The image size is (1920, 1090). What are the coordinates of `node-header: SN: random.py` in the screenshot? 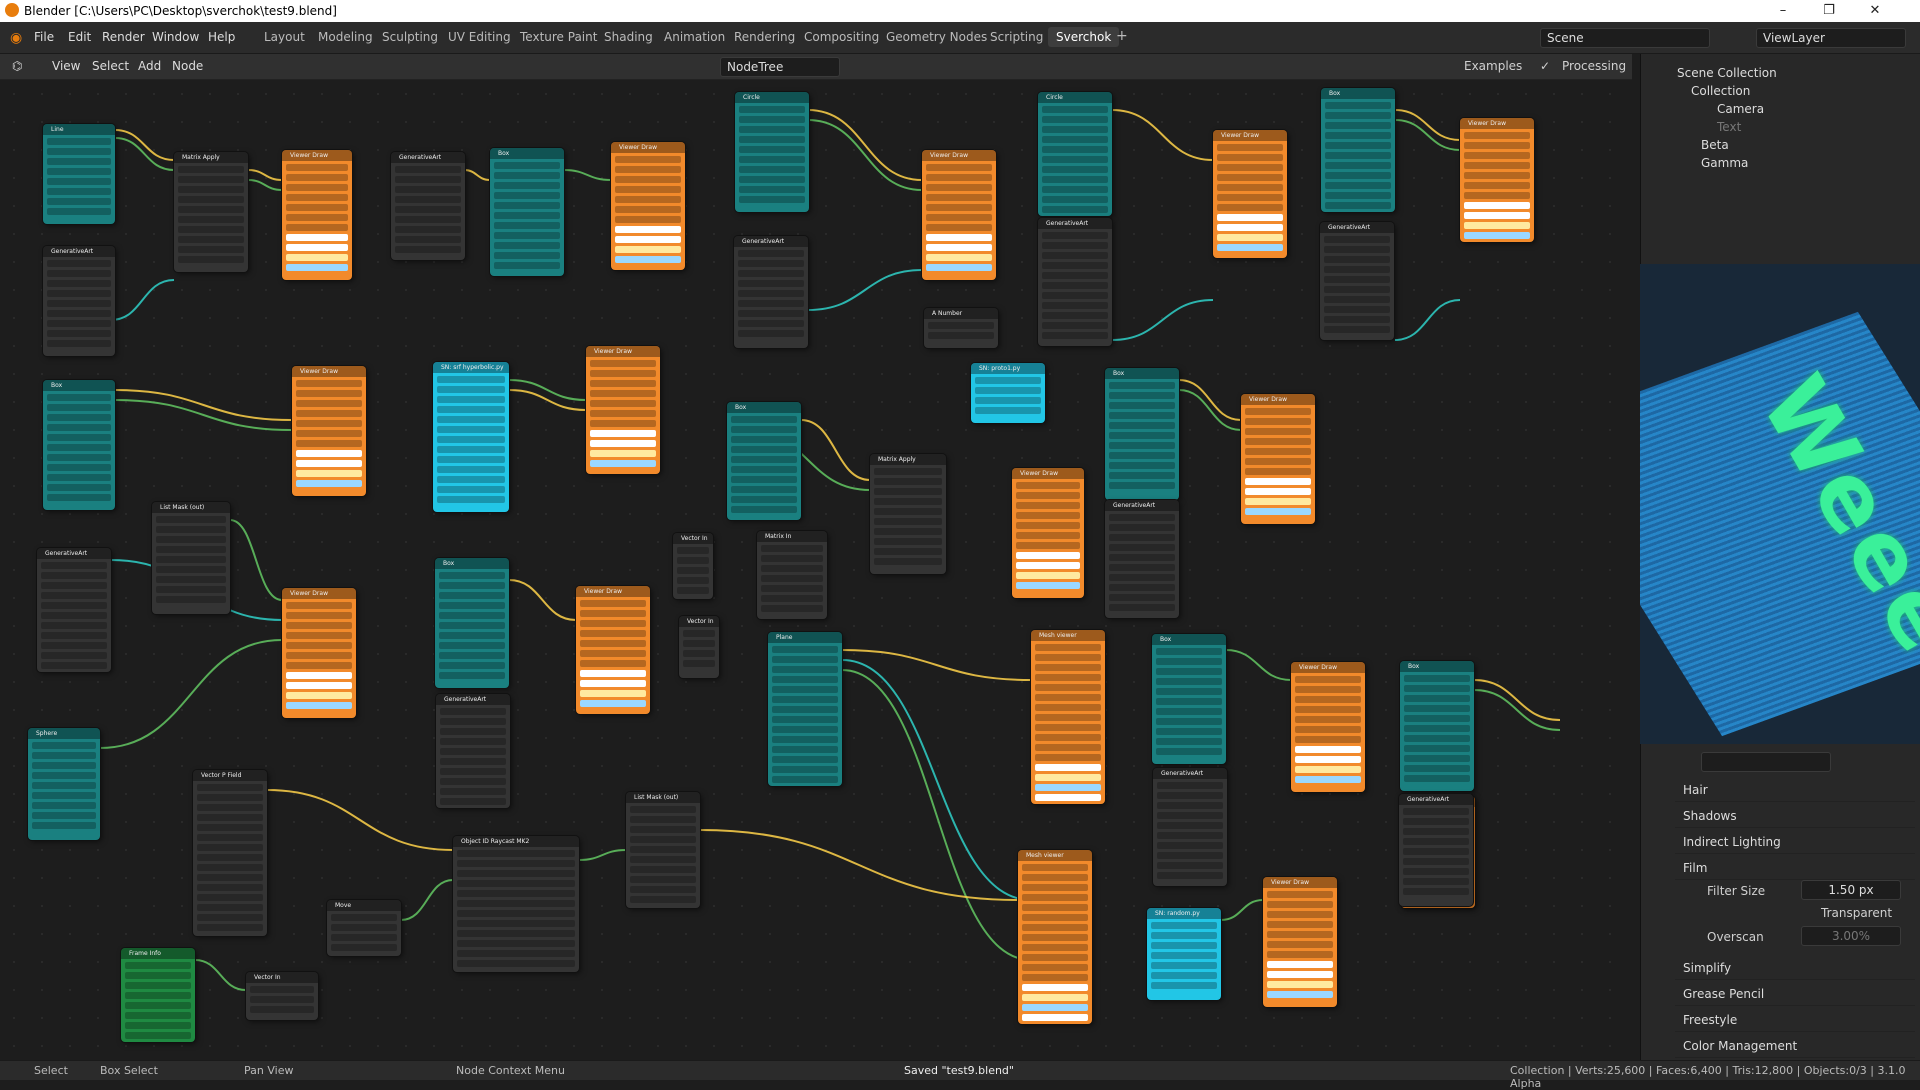 It's located at (1184, 913).